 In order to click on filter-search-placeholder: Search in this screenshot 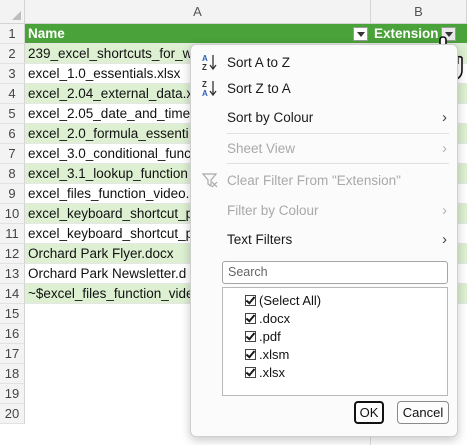, I will do `click(248, 272)`.